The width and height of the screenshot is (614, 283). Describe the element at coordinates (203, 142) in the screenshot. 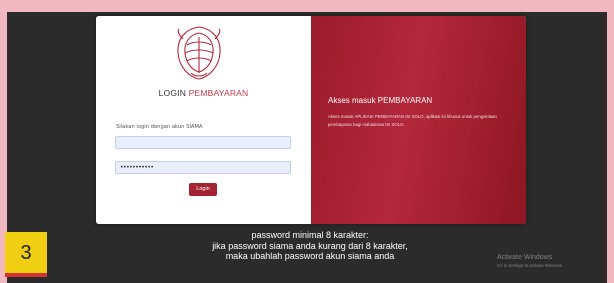

I see `username-input` at that location.